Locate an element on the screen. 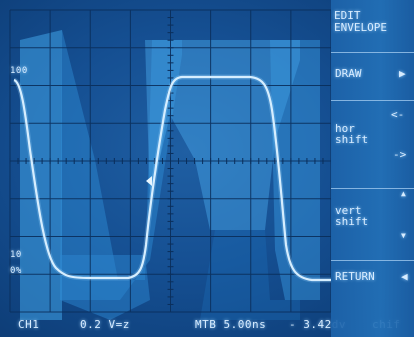  hor-shift-left-arrow: <- is located at coordinates (398, 114).